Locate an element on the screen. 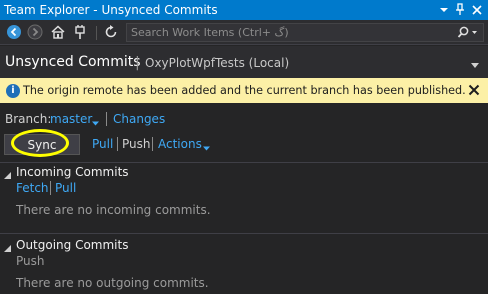 This screenshot has width=488, height=294. repository-name: OxyPlotWpfTests (Local) is located at coordinates (217, 63).